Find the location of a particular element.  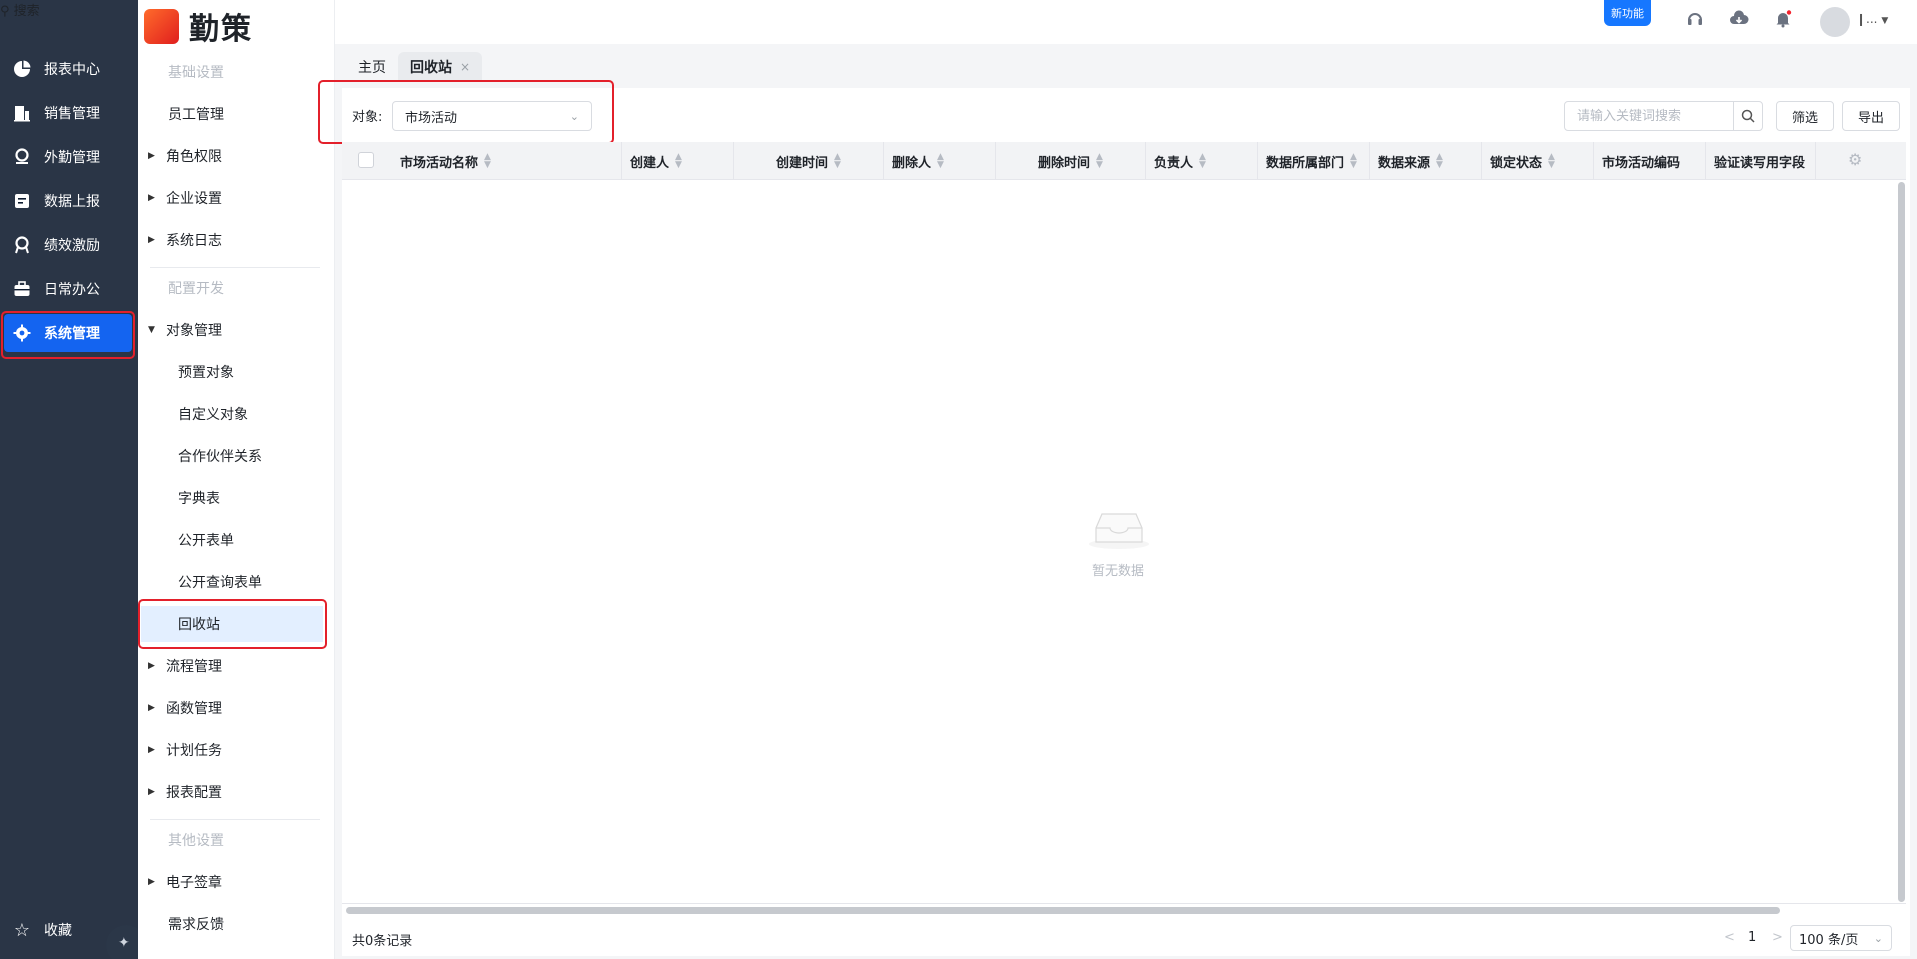

subnav-dict: 字典表 is located at coordinates (236, 498).